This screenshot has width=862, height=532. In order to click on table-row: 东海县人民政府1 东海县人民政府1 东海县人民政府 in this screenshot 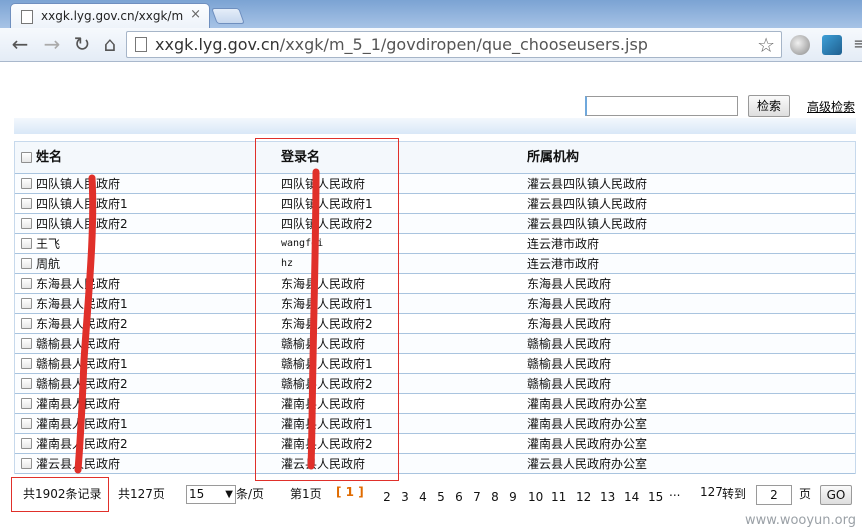, I will do `click(435, 304)`.